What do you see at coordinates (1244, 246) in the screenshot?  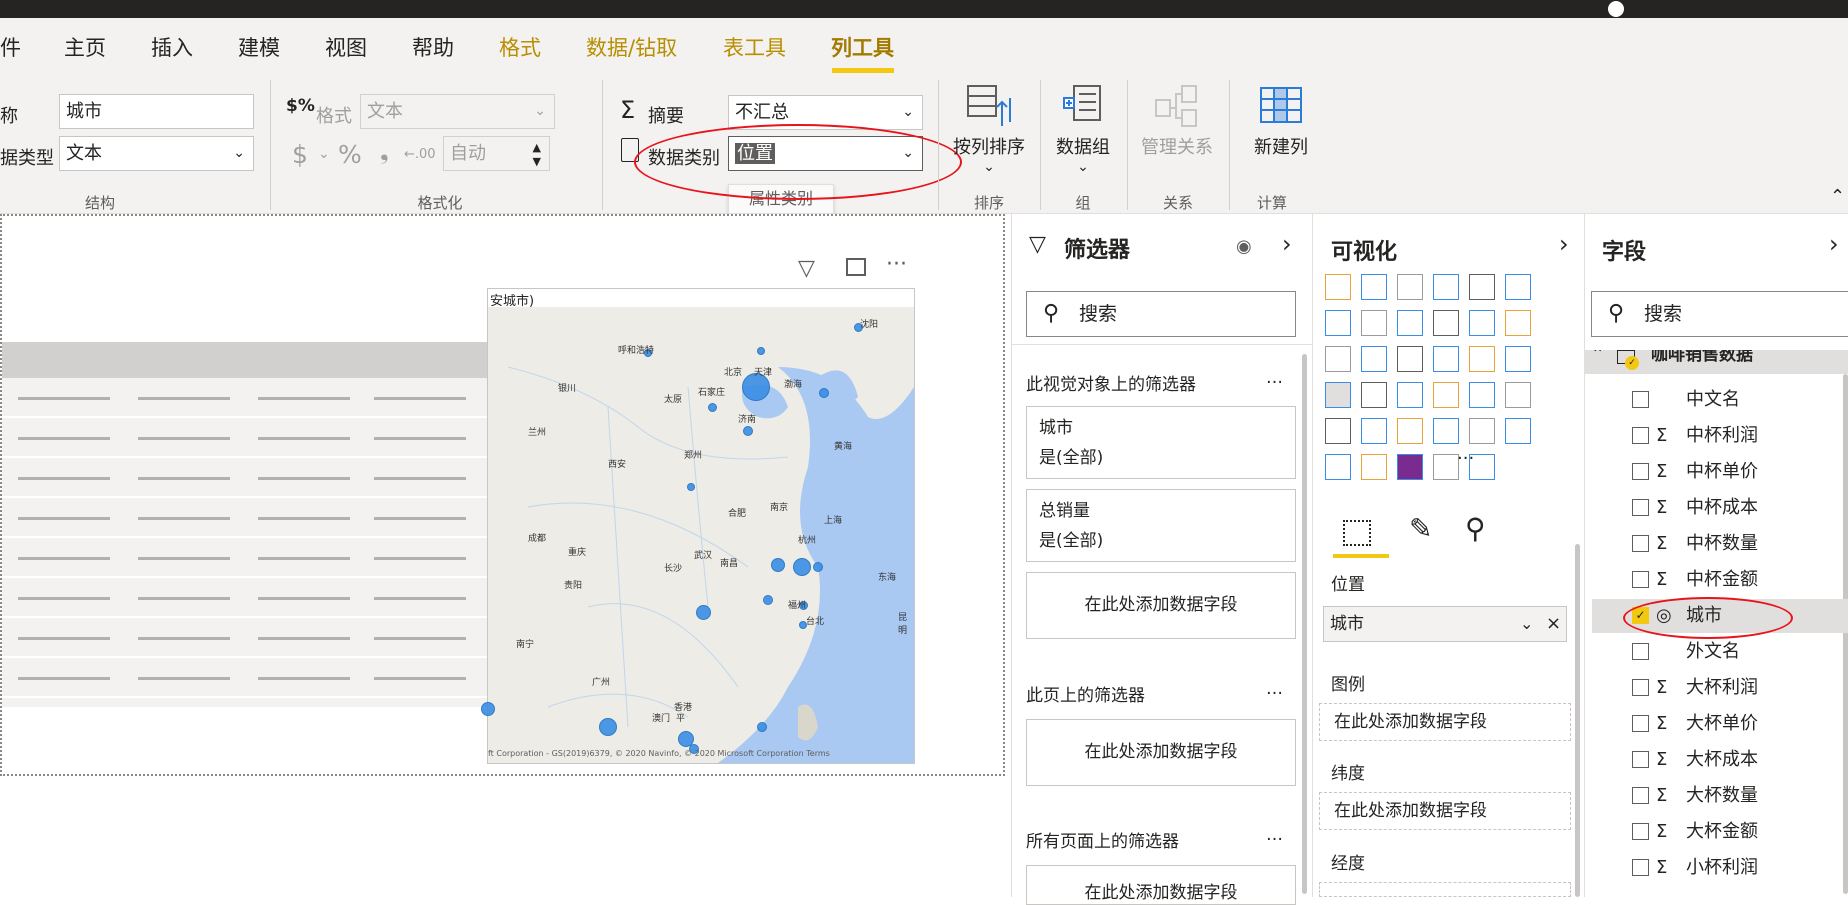 I see `eye-icon: ◉` at bounding box center [1244, 246].